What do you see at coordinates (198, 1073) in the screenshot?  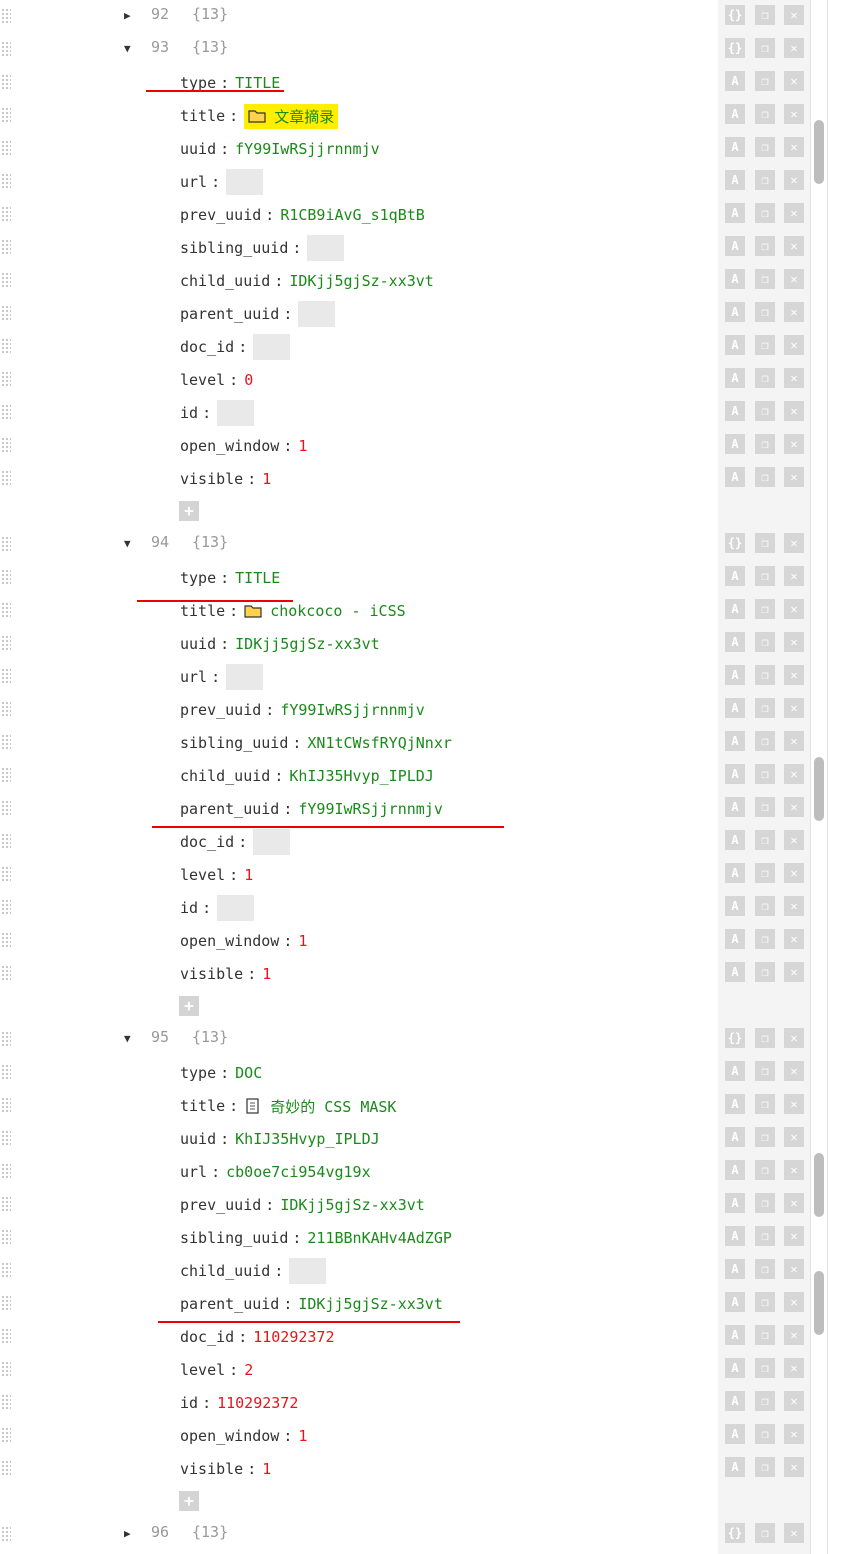 I see `field-key: type` at bounding box center [198, 1073].